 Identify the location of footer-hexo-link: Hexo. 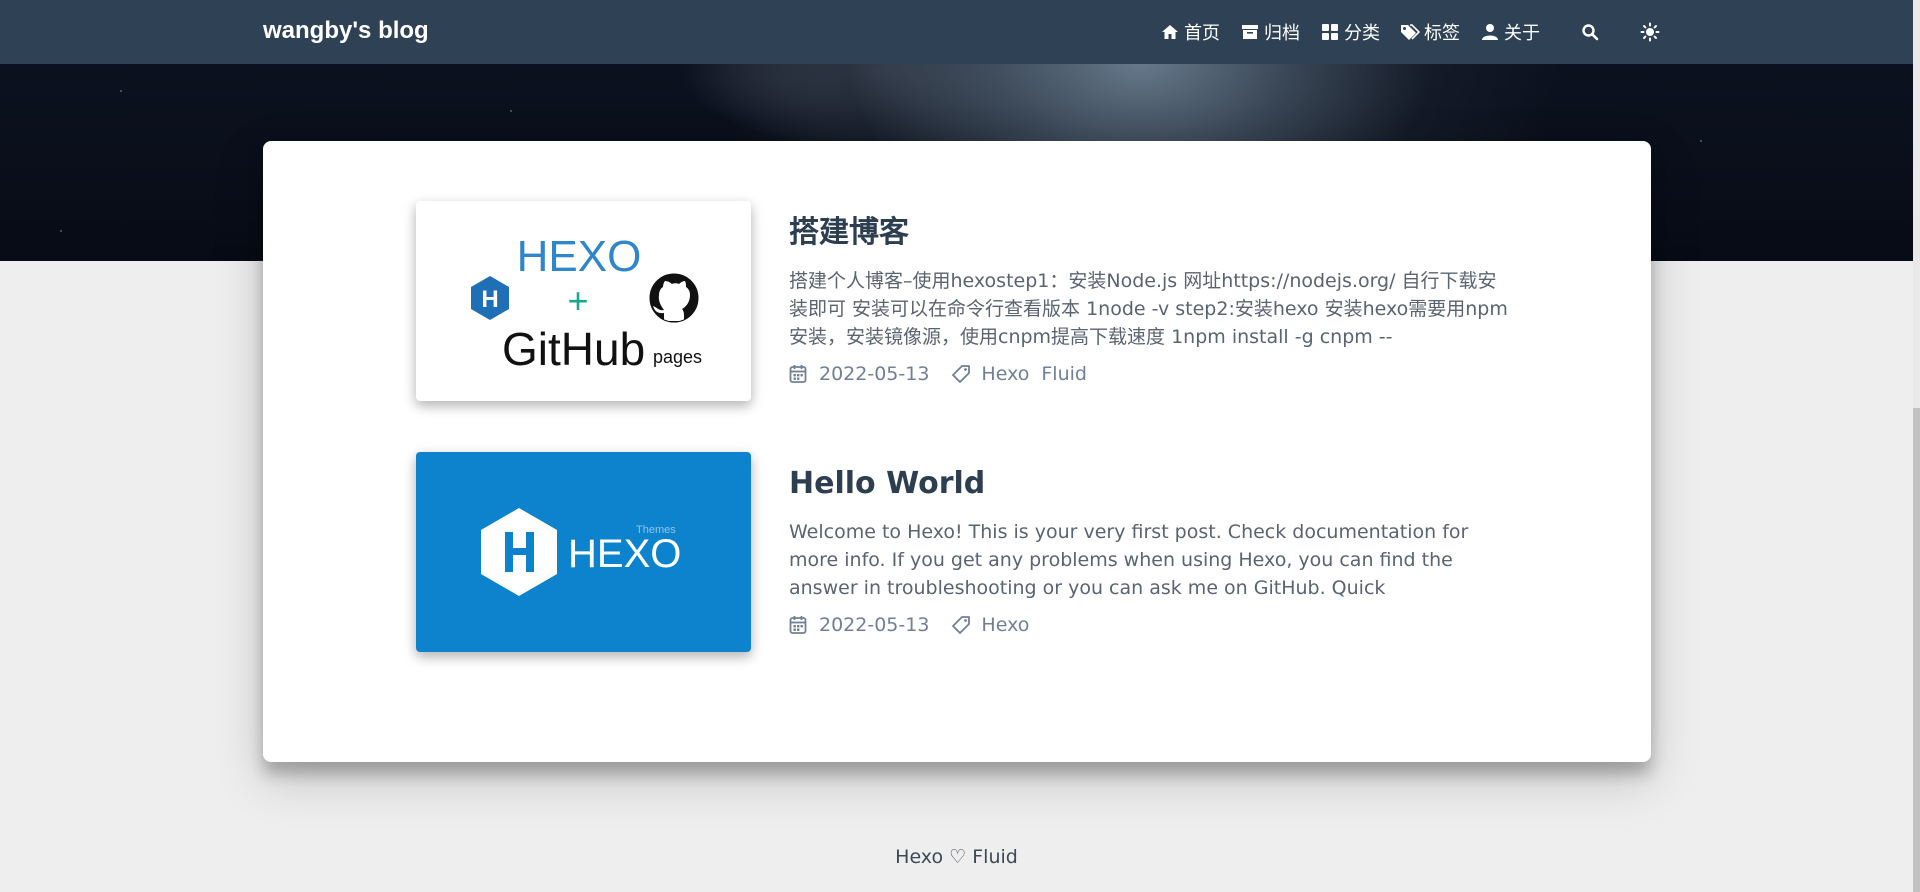
(919, 857).